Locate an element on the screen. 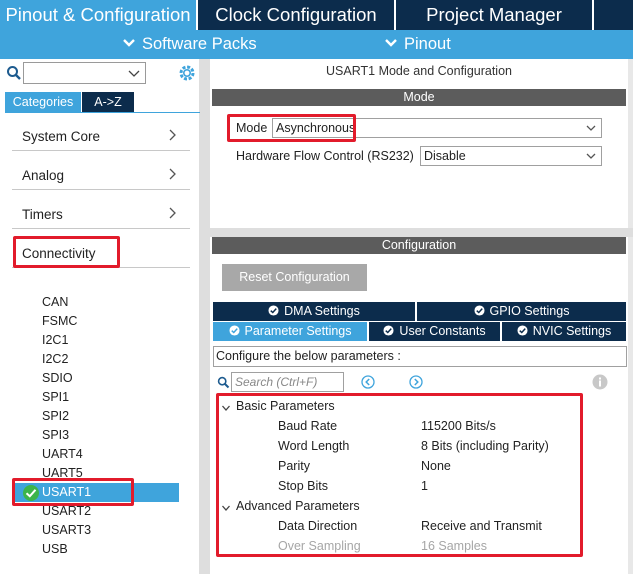 This screenshot has height=574, width=633. category-system-core: System Core is located at coordinates (101, 137).